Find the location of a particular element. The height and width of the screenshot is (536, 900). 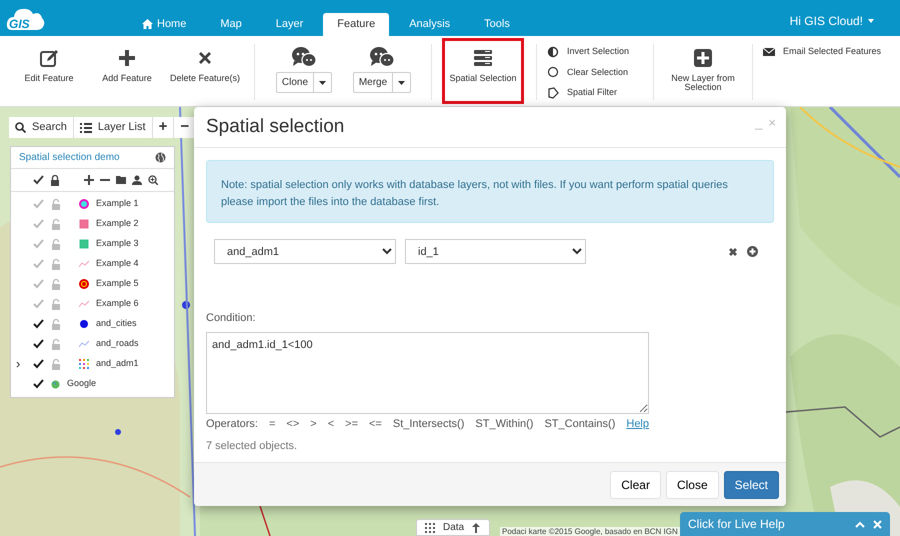

grid-symbol-icon is located at coordinates (84, 364).